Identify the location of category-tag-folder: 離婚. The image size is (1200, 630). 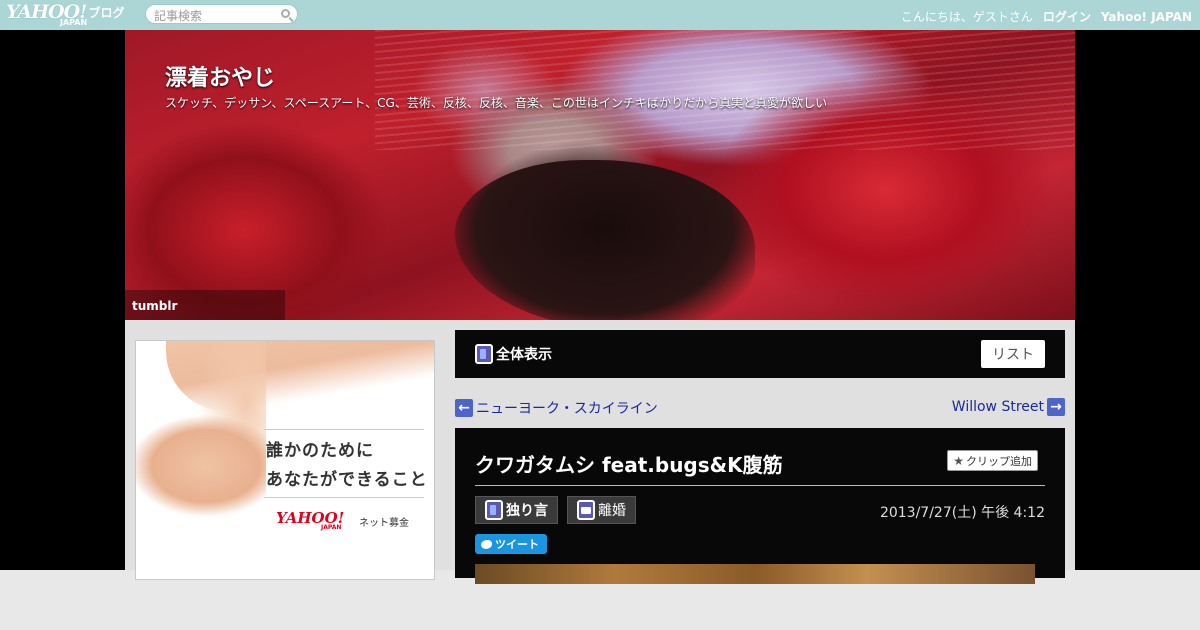
(601, 510).